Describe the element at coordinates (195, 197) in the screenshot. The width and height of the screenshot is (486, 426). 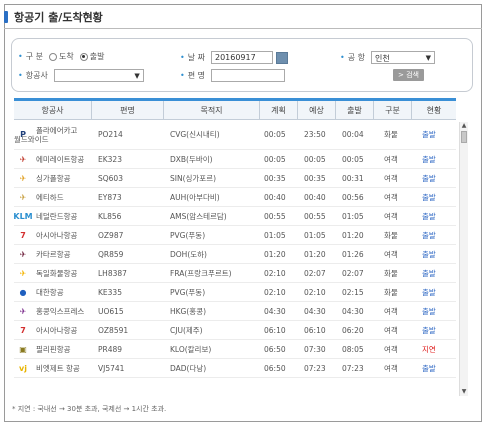
I see `destination: AUH(아부다비)` at that location.